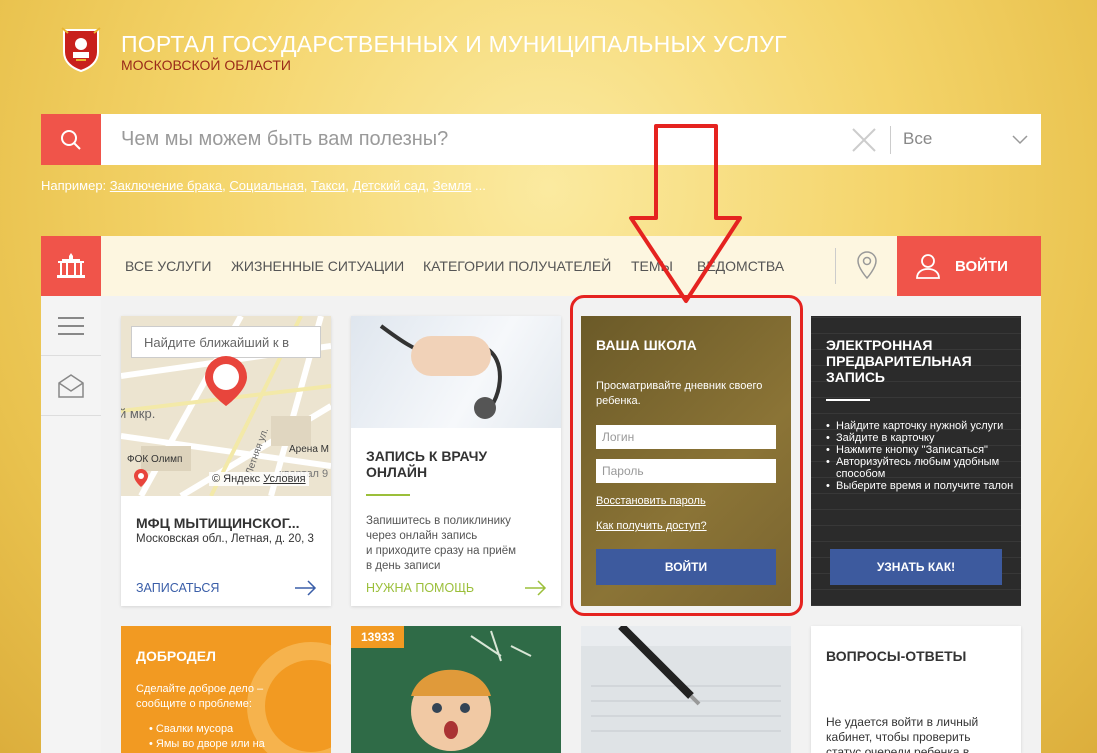 Image resolution: width=1097 pixels, height=753 pixels. What do you see at coordinates (686, 567) in the screenshot?
I see `school-login-button: ВОЙТИ` at bounding box center [686, 567].